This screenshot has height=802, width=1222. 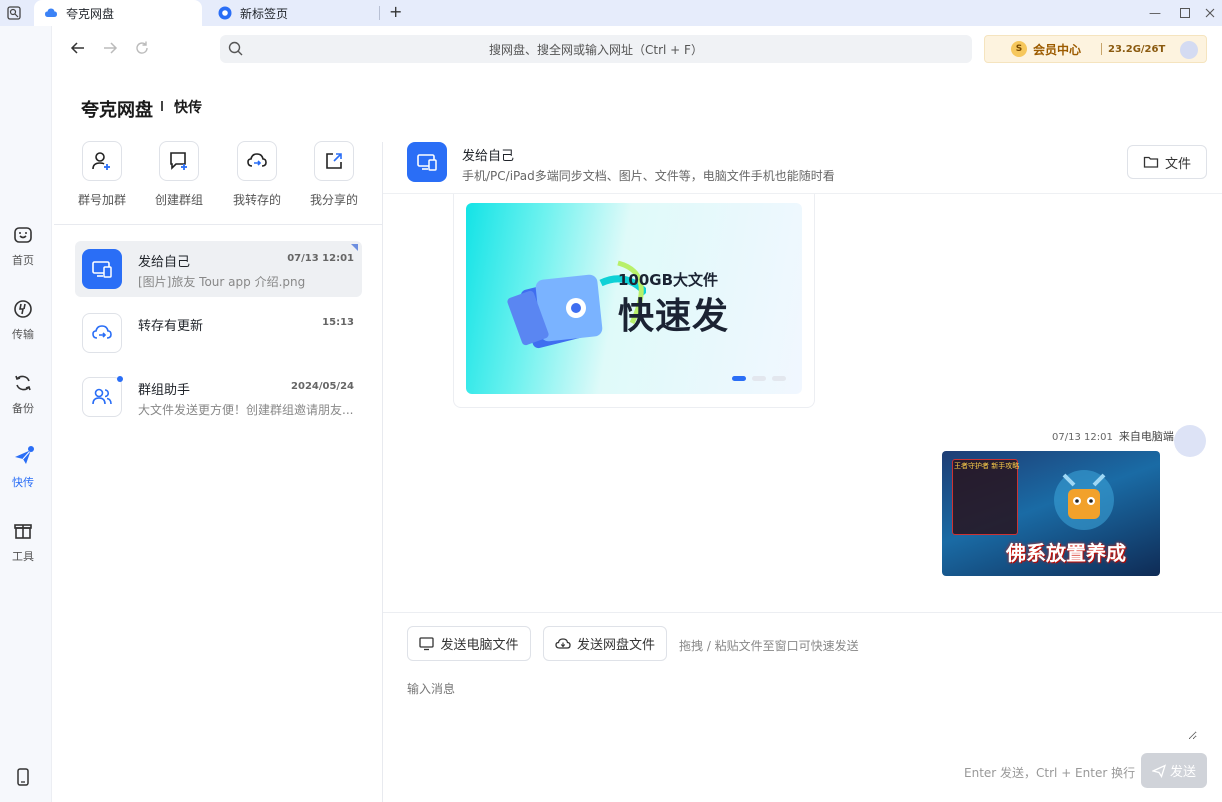 What do you see at coordinates (23, 309) in the screenshot?
I see `transfer-icon` at bounding box center [23, 309].